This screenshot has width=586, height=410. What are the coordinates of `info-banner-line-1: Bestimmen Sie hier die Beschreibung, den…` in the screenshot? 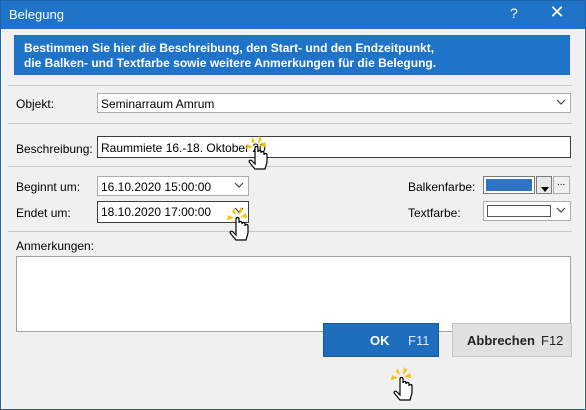 It's located at (229, 48).